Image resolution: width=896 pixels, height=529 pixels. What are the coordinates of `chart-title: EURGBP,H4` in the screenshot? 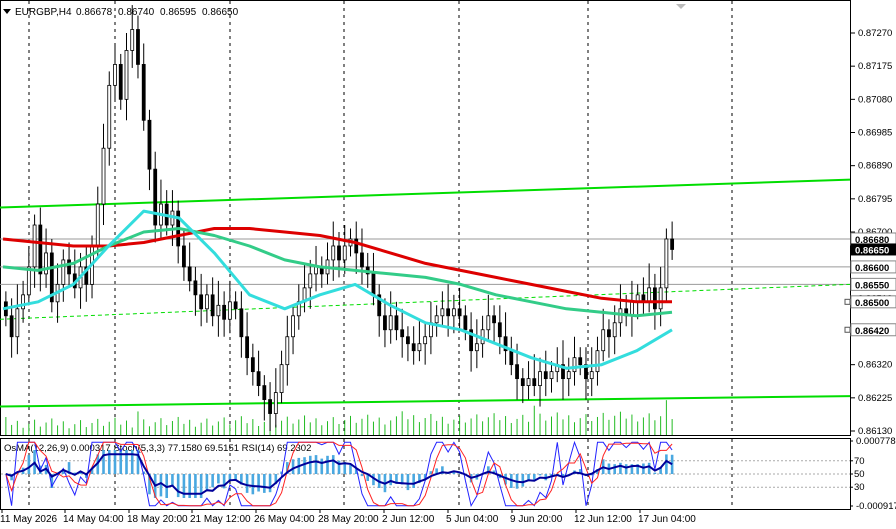 It's located at (43, 12).